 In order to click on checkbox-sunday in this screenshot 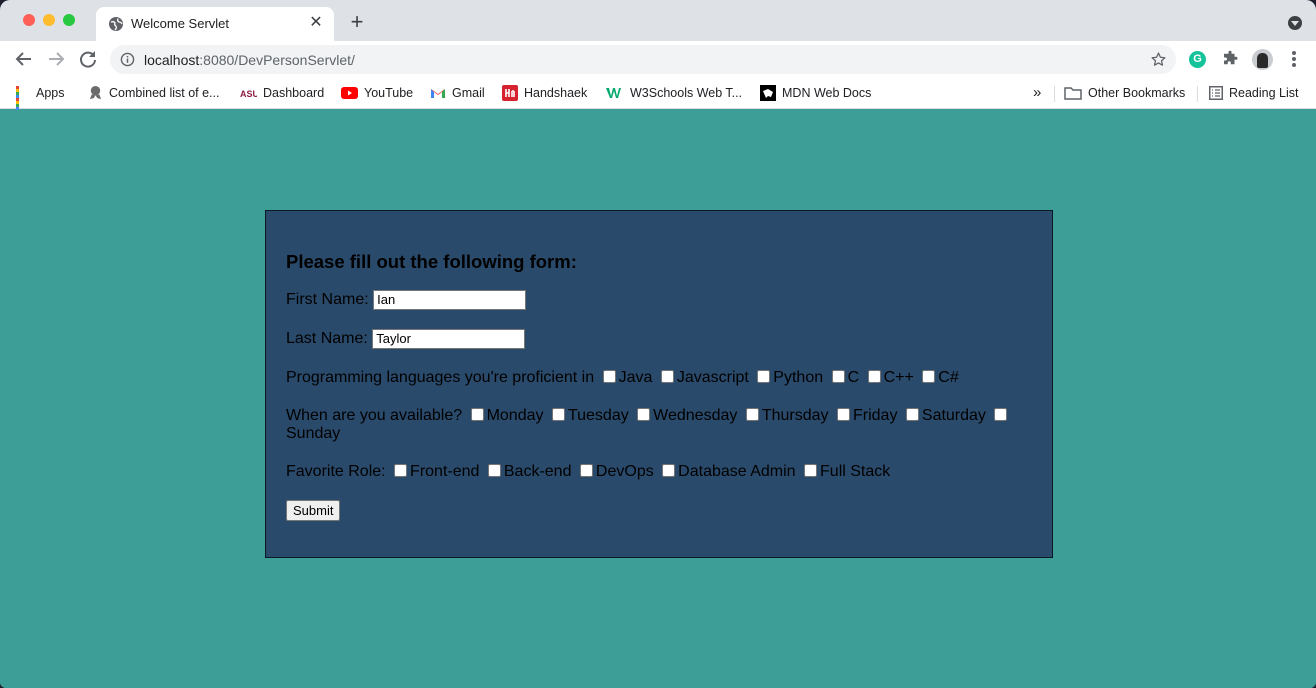, I will do `click(1001, 414)`.